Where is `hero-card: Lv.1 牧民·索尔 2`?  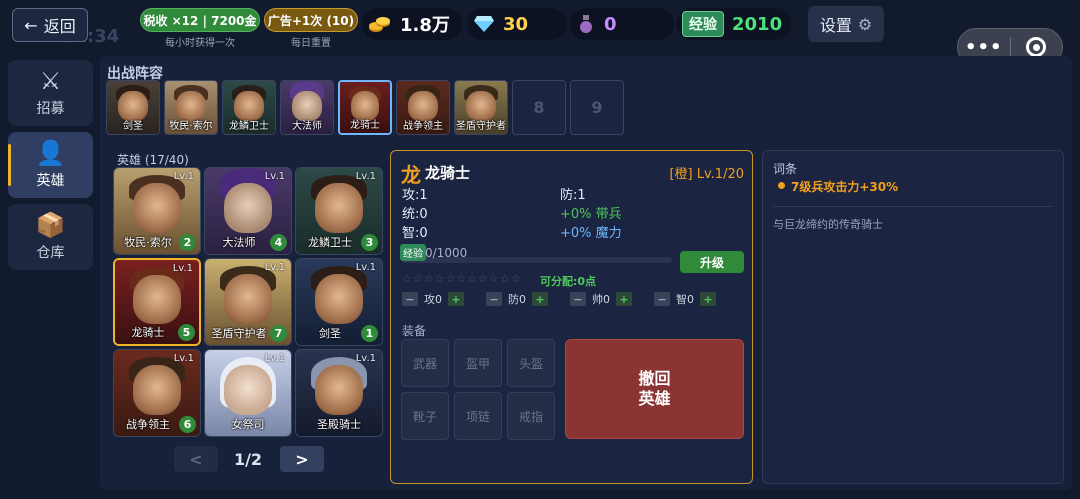
hero-card: Lv.1 牧民·索尔 2 is located at coordinates (157, 211).